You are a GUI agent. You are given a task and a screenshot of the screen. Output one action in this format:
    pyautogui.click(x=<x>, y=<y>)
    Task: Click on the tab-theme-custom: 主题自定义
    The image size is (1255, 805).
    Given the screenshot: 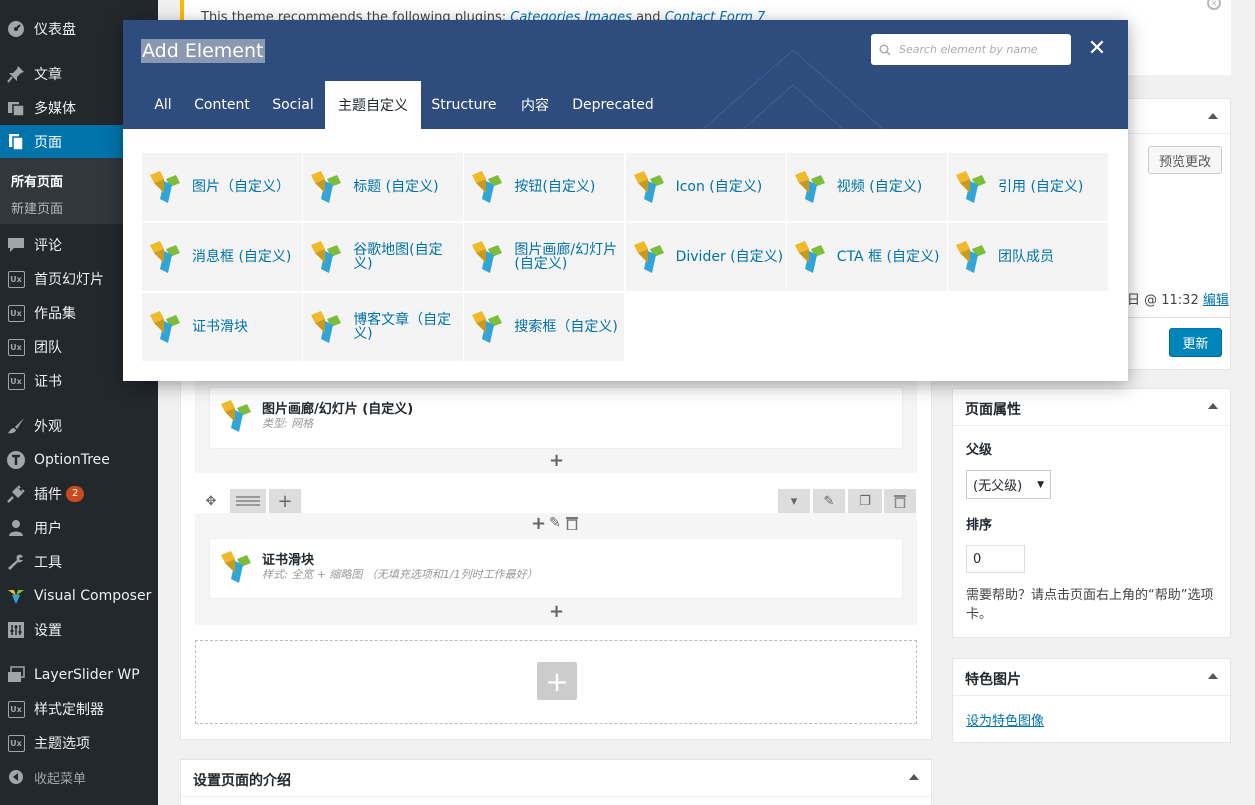 What is the action you would take?
    pyautogui.click(x=373, y=105)
    